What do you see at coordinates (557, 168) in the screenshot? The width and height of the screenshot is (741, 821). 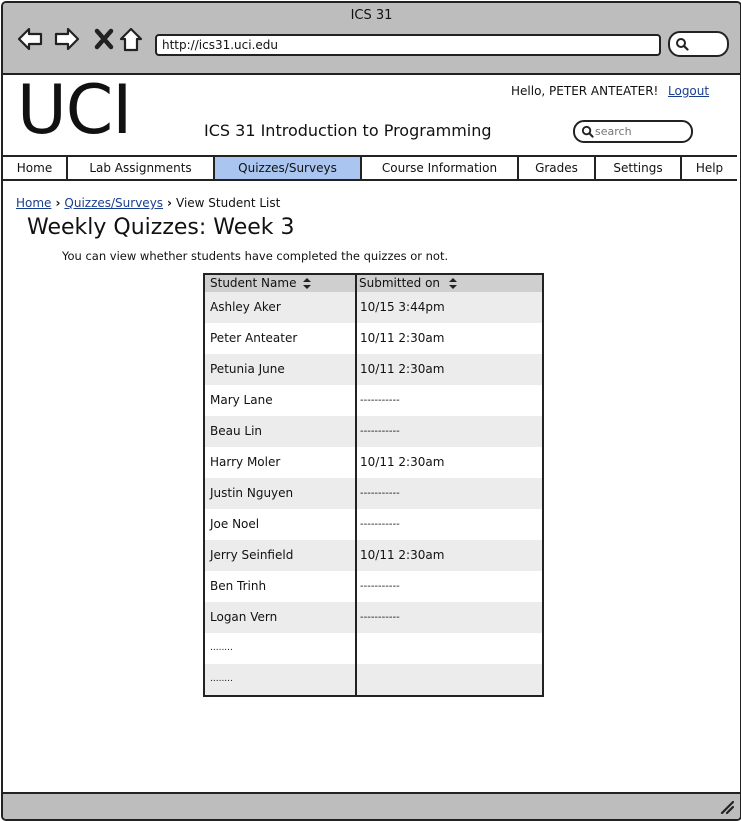 I see `tab-grades: Grades` at bounding box center [557, 168].